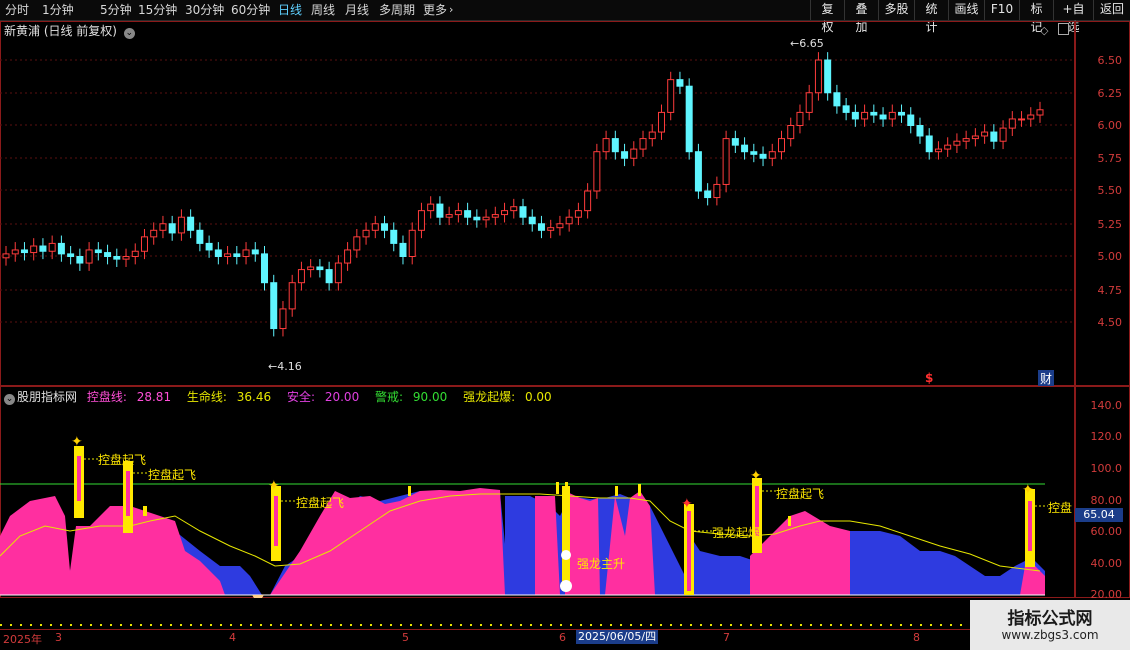  I want to click on restore-rights-button: 复权, so click(827, 17).